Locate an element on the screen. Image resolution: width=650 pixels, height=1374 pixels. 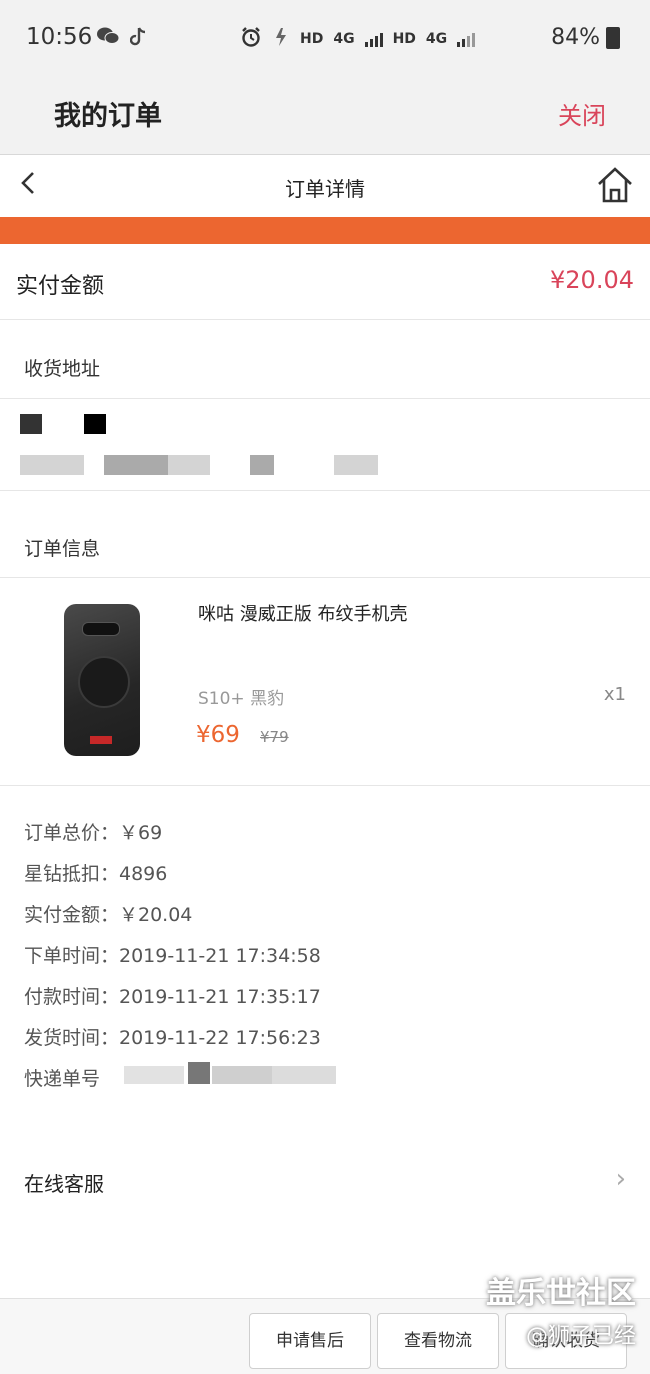
detail-tracking-label: 快递单号 is located at coordinates (62, 1079).